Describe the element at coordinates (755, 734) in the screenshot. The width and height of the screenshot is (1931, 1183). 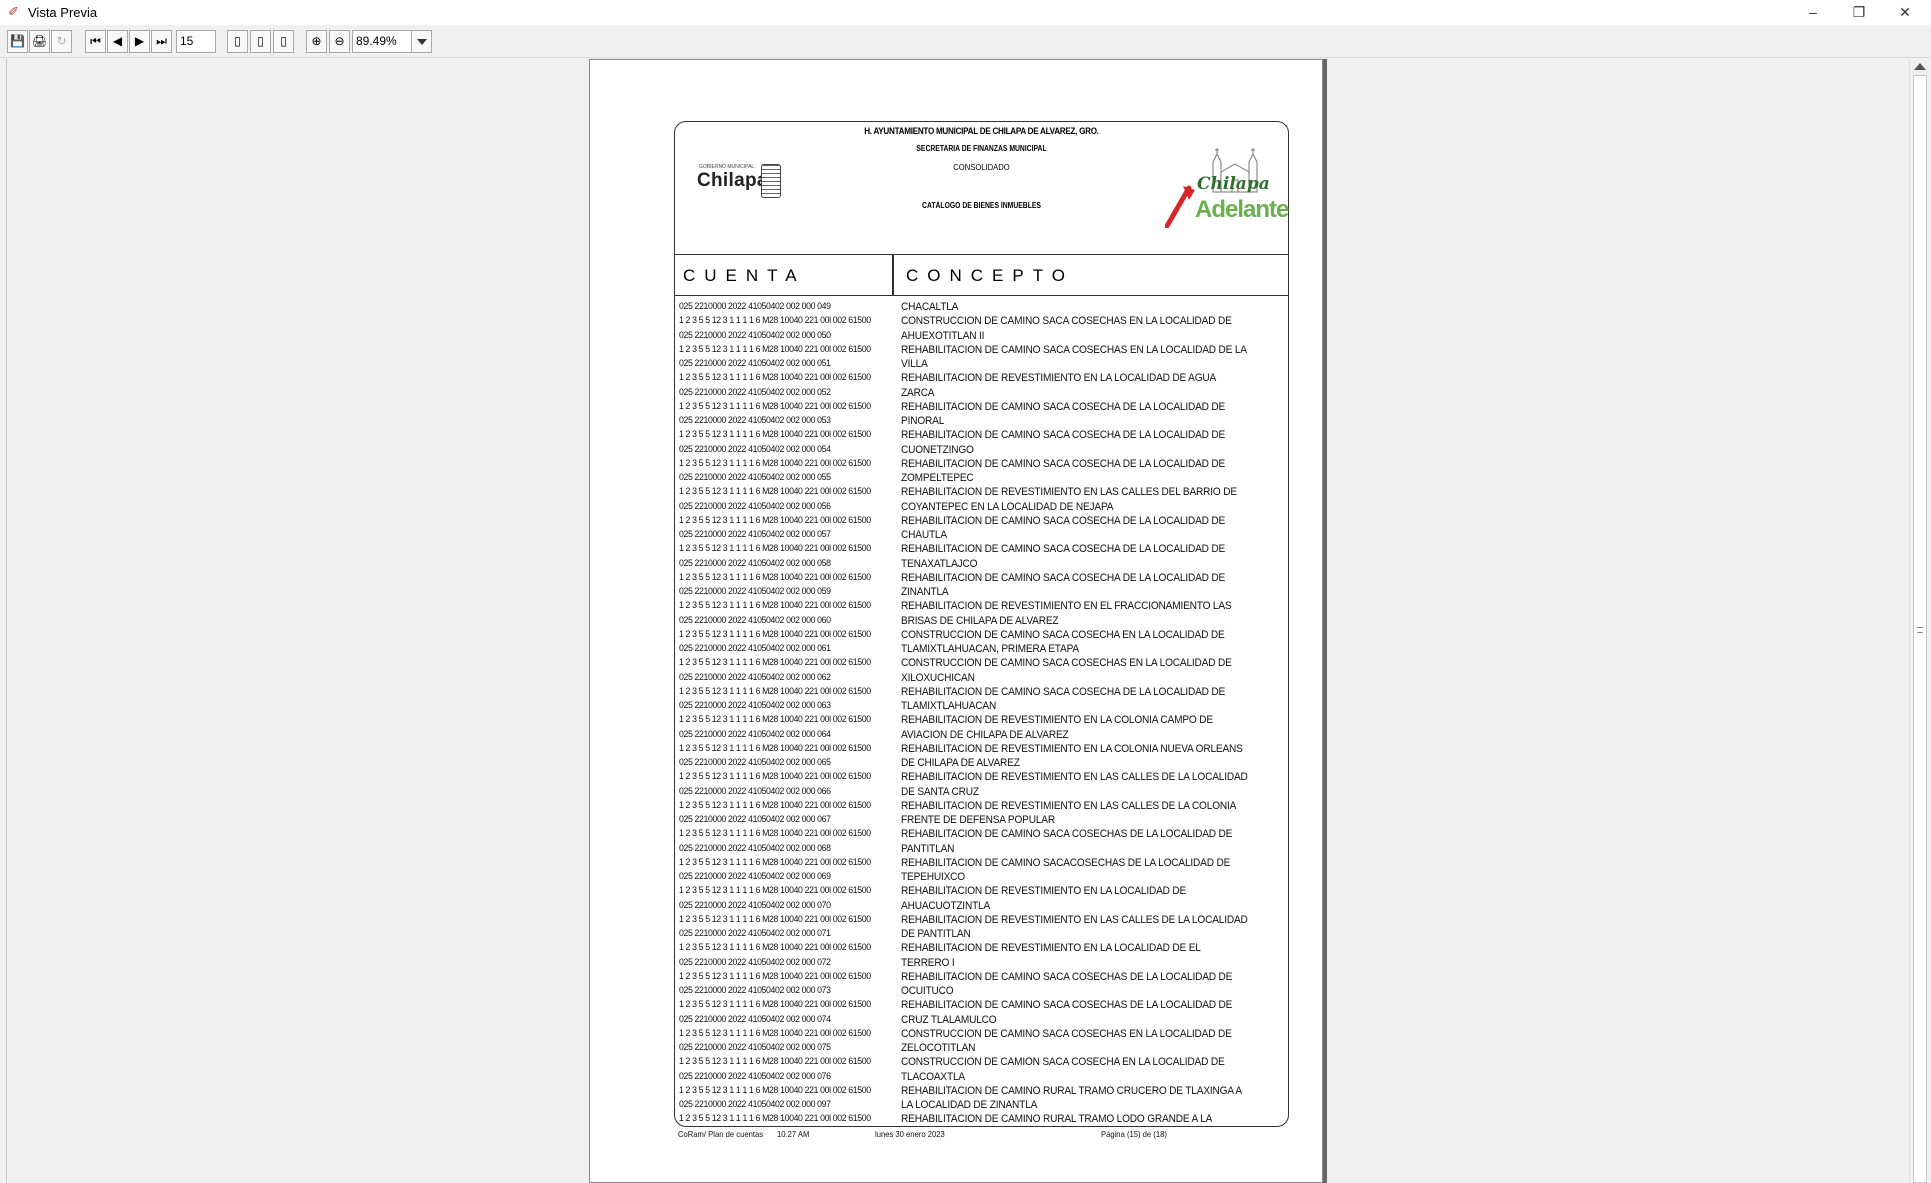
I see `cuenta-line-1: 025 2210000 2022 41050402 002 000 064` at that location.